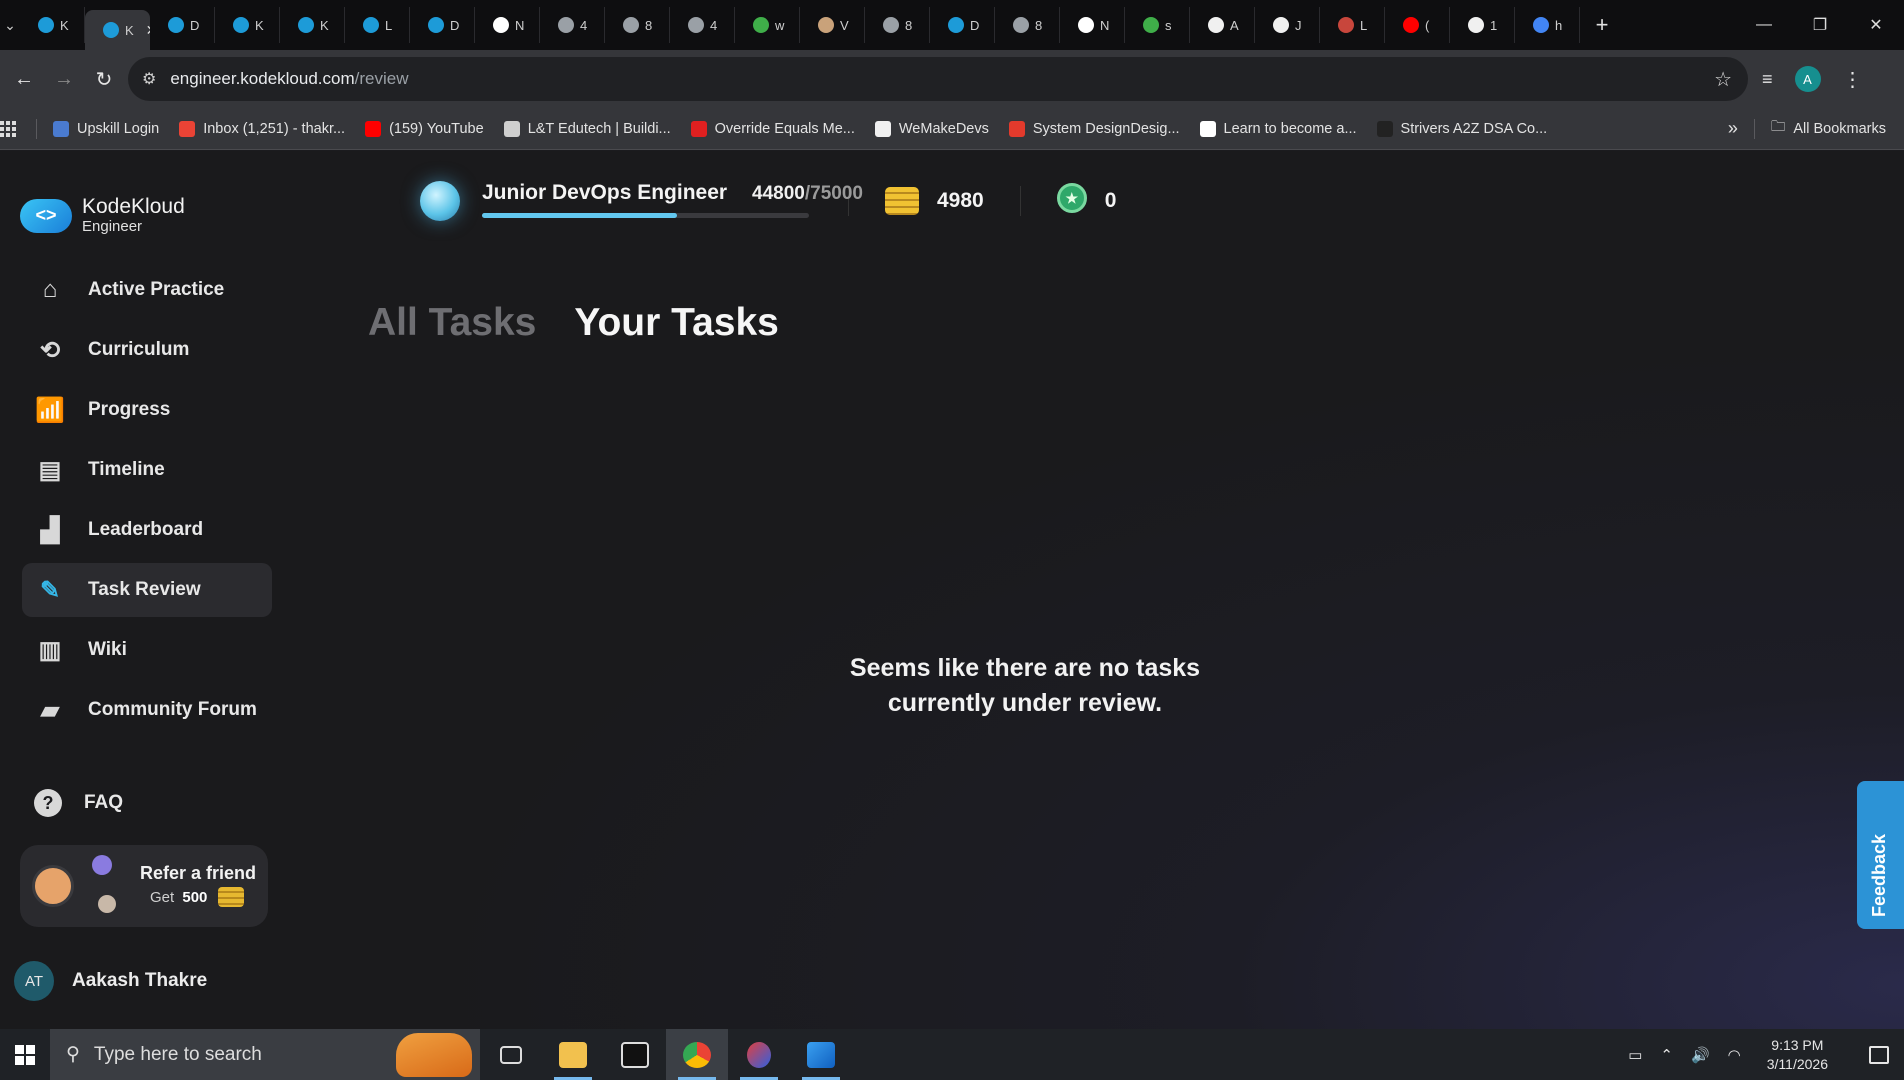 The height and width of the screenshot is (1080, 1904). Describe the element at coordinates (1666, 1055) in the screenshot. I see `chevron-up-icon: ⌃` at that location.